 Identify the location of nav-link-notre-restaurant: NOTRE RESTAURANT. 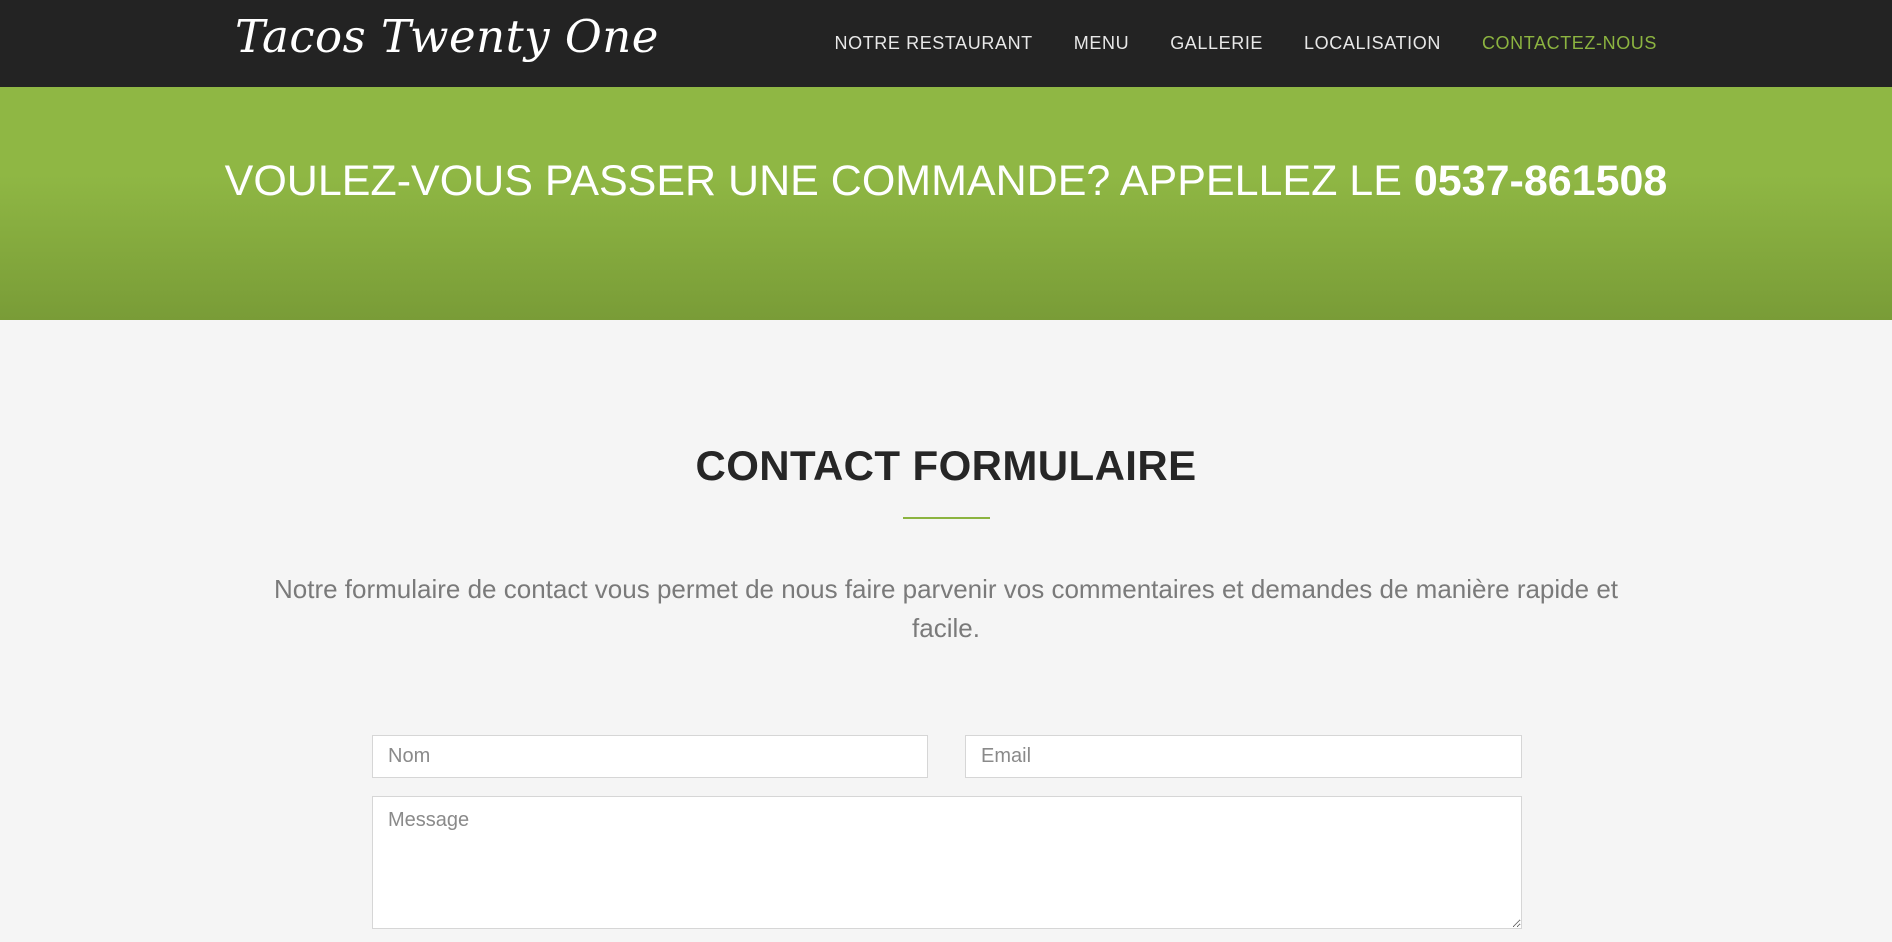
(934, 43).